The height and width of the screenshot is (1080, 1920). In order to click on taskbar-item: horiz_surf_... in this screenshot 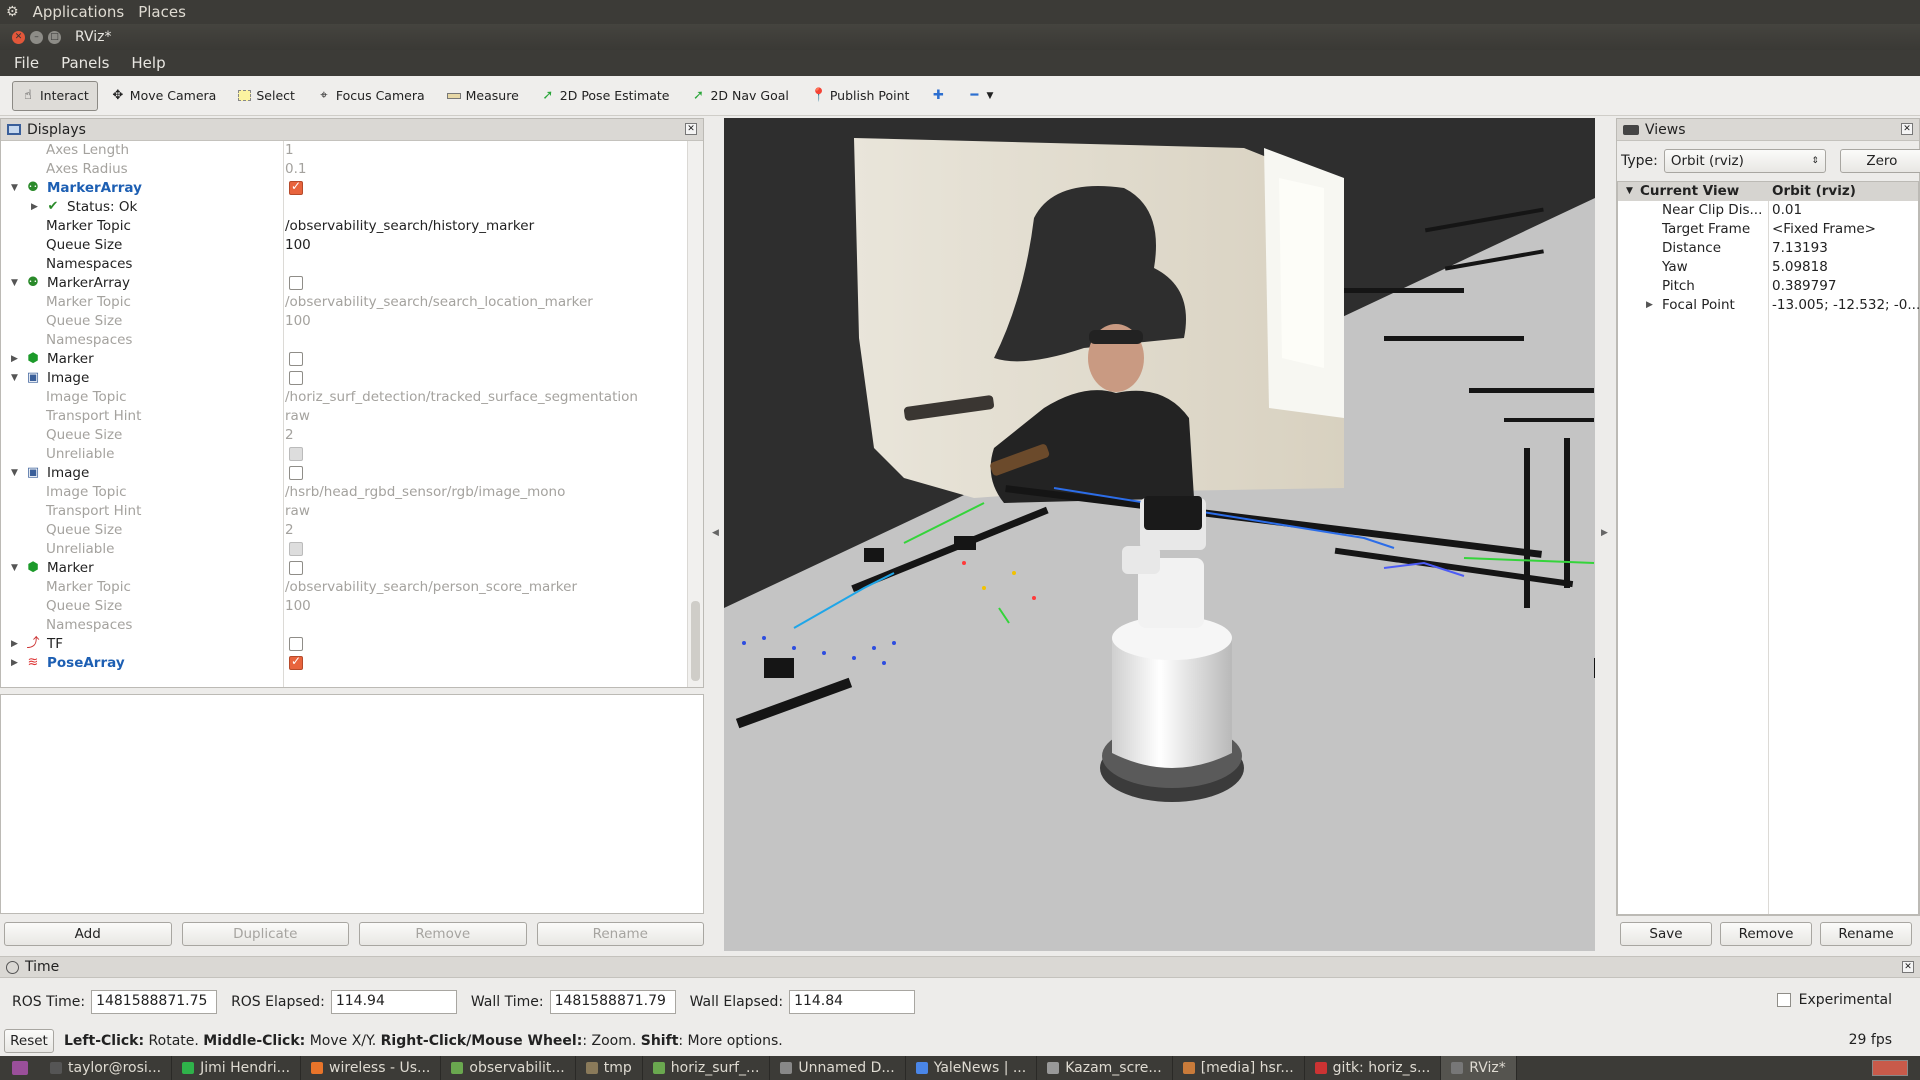, I will do `click(707, 1068)`.